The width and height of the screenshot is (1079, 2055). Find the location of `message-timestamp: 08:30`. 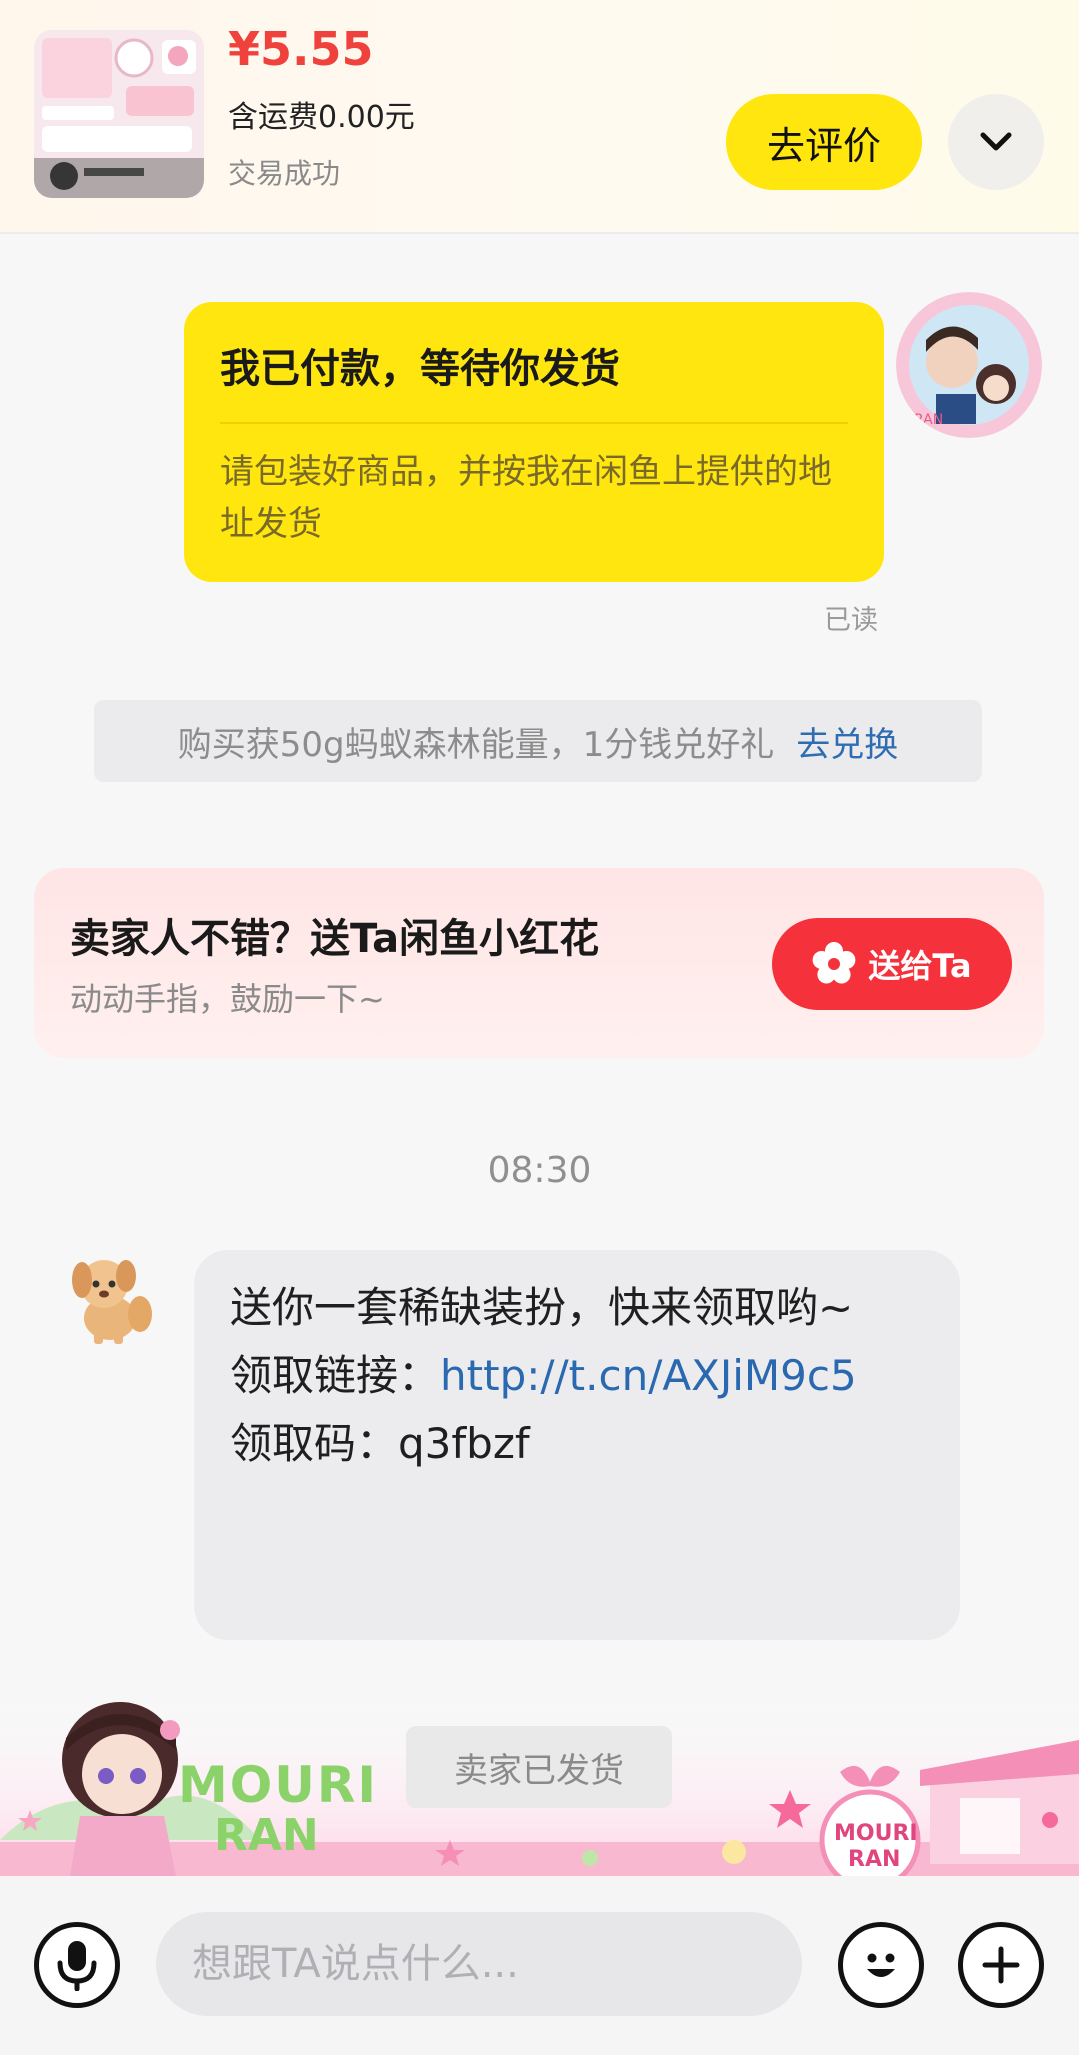

message-timestamp: 08:30 is located at coordinates (539, 1170).